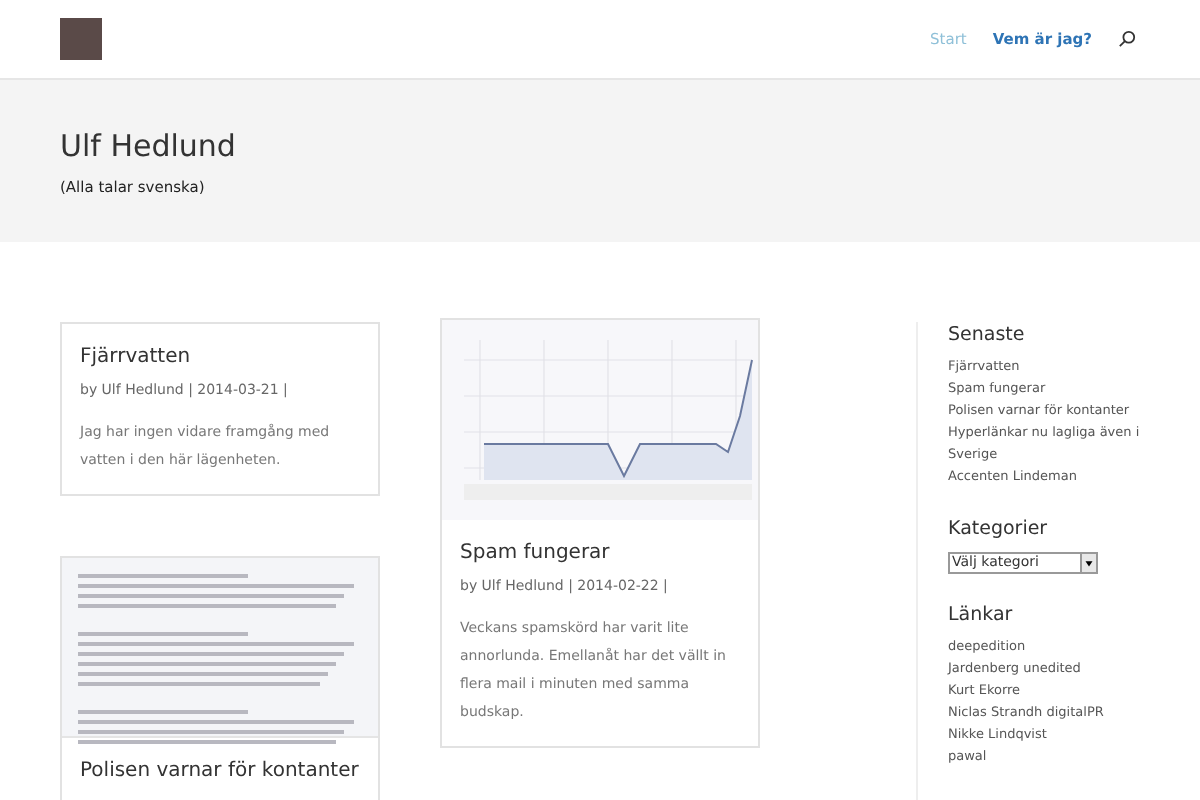  I want to click on post-title-link: Polisen varnar för kontanter, so click(220, 771).